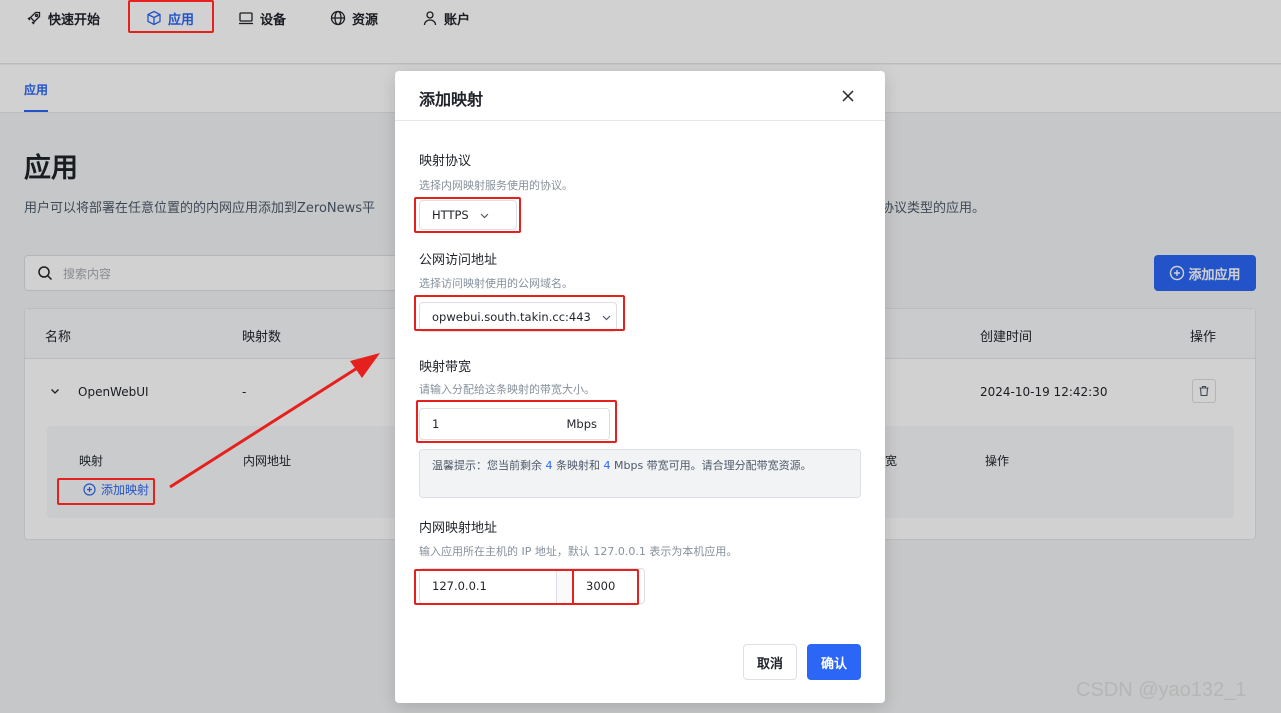 This screenshot has height=713, width=1281. What do you see at coordinates (605, 587) in the screenshot?
I see `highlight-port` at bounding box center [605, 587].